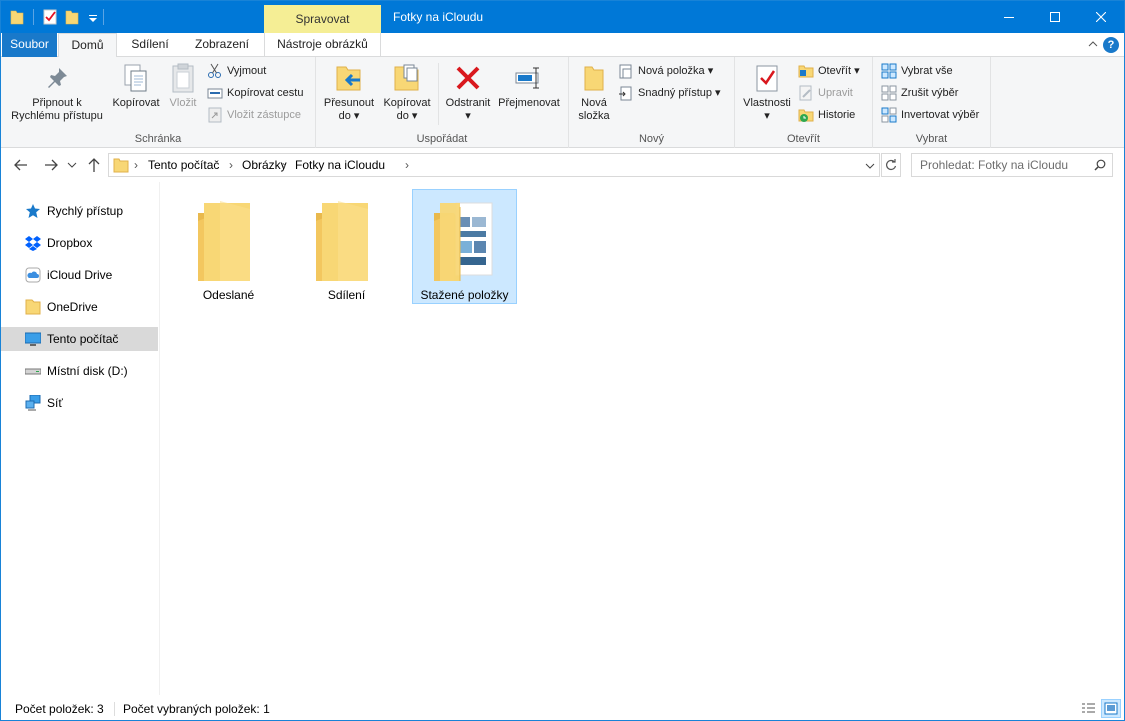  I want to click on invert-selection-button: Invertovat výběr, so click(930, 115).